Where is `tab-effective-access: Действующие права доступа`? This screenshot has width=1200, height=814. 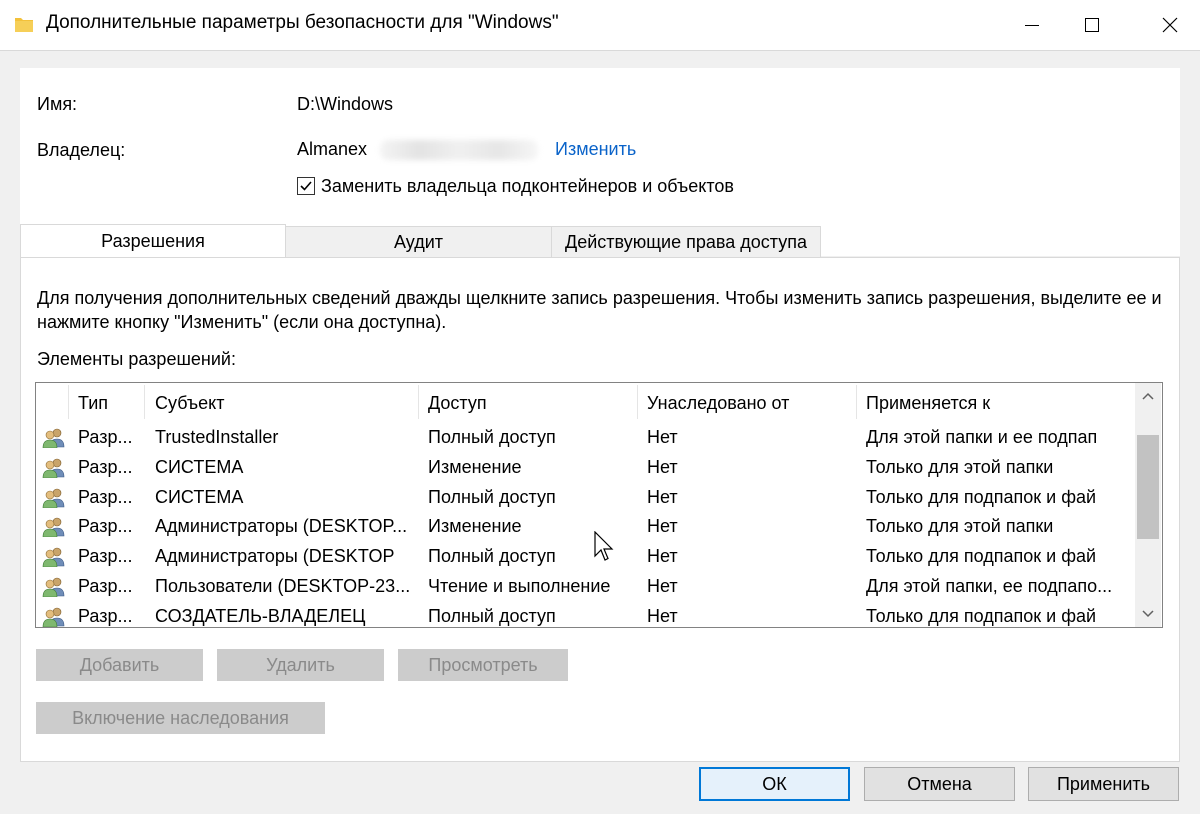 tab-effective-access: Действующие права доступа is located at coordinates (686, 242).